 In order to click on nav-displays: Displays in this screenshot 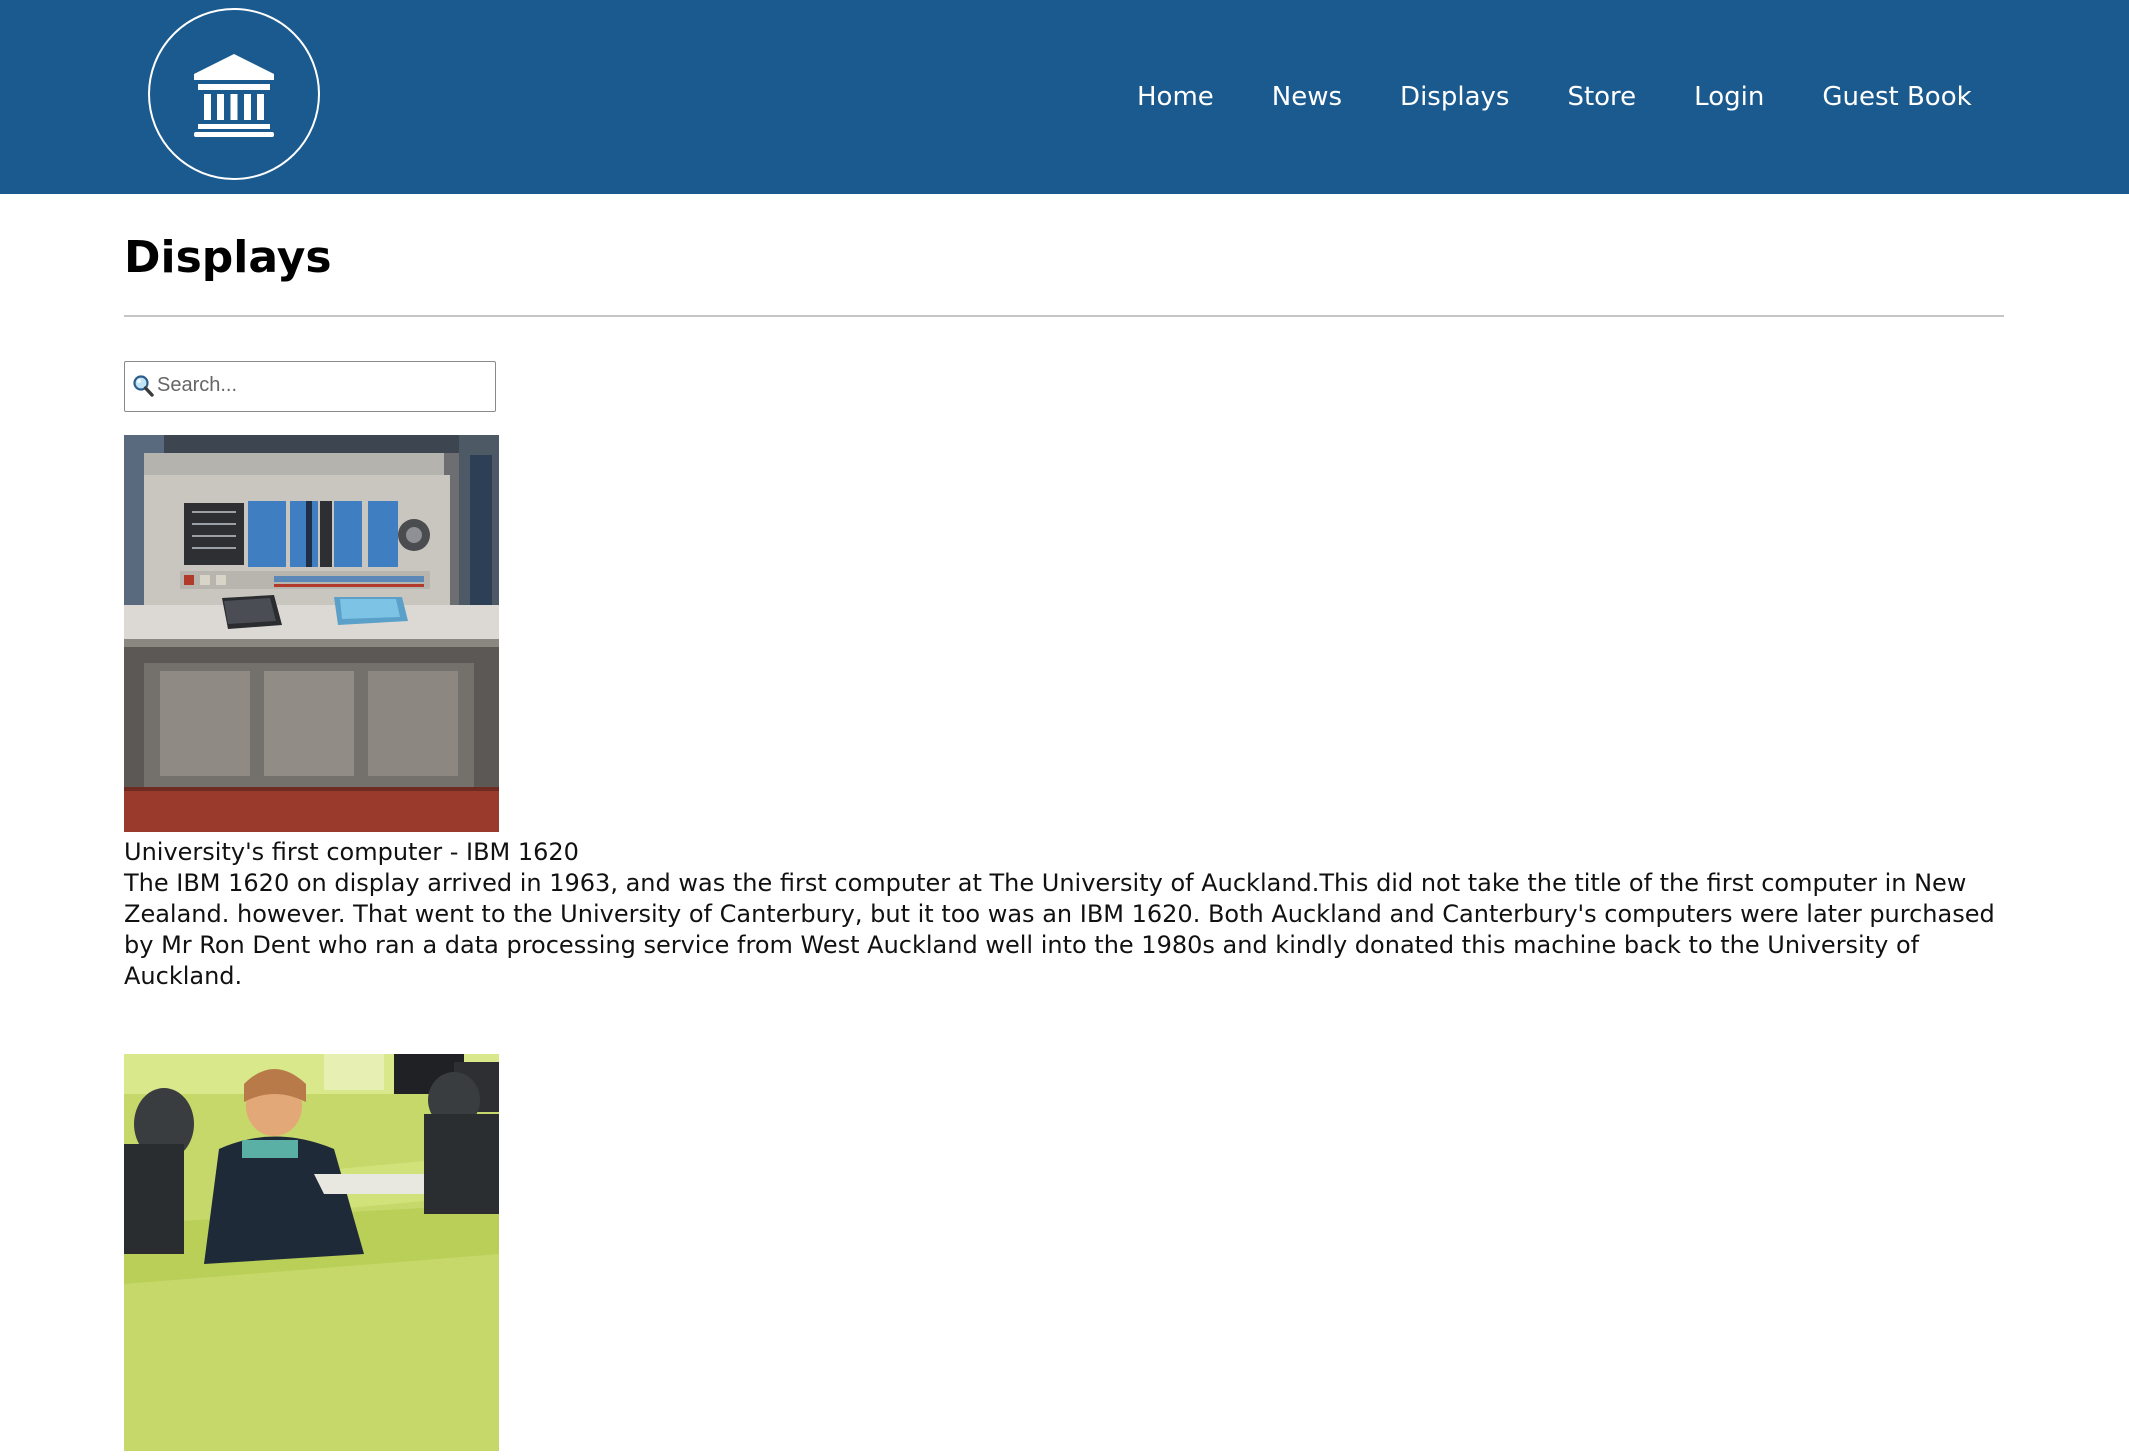, I will do `click(1454, 97)`.